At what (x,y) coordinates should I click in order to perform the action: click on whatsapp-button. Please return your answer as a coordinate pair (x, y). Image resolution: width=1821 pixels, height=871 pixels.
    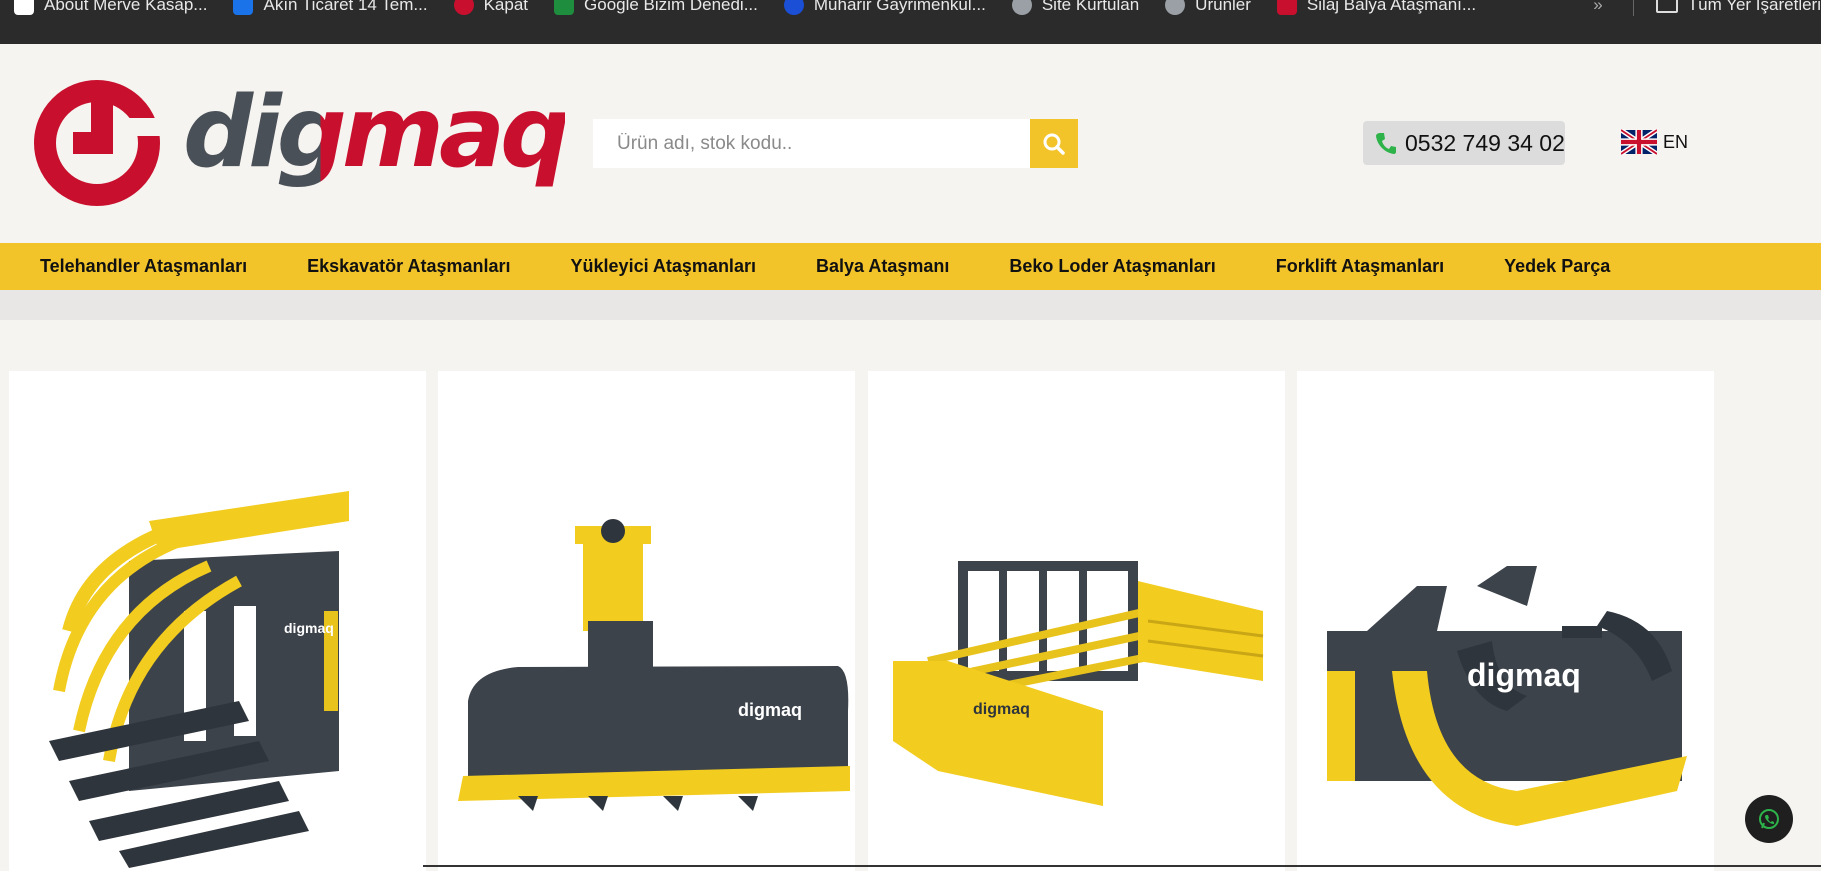
    Looking at the image, I should click on (1769, 819).